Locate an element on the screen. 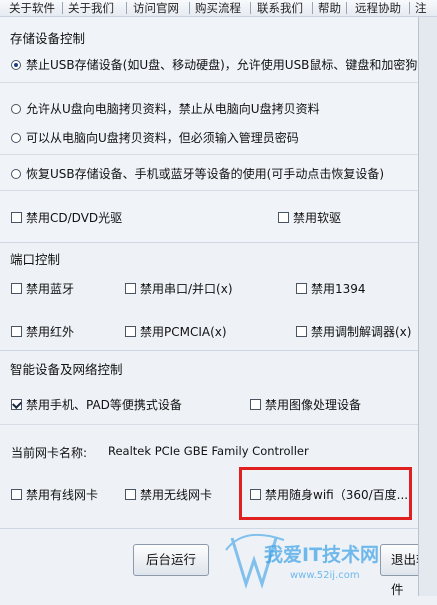 Image resolution: width=437 pixels, height=605 pixels. checkbox-label: 禁用PCMCIA(x) is located at coordinates (183, 332).